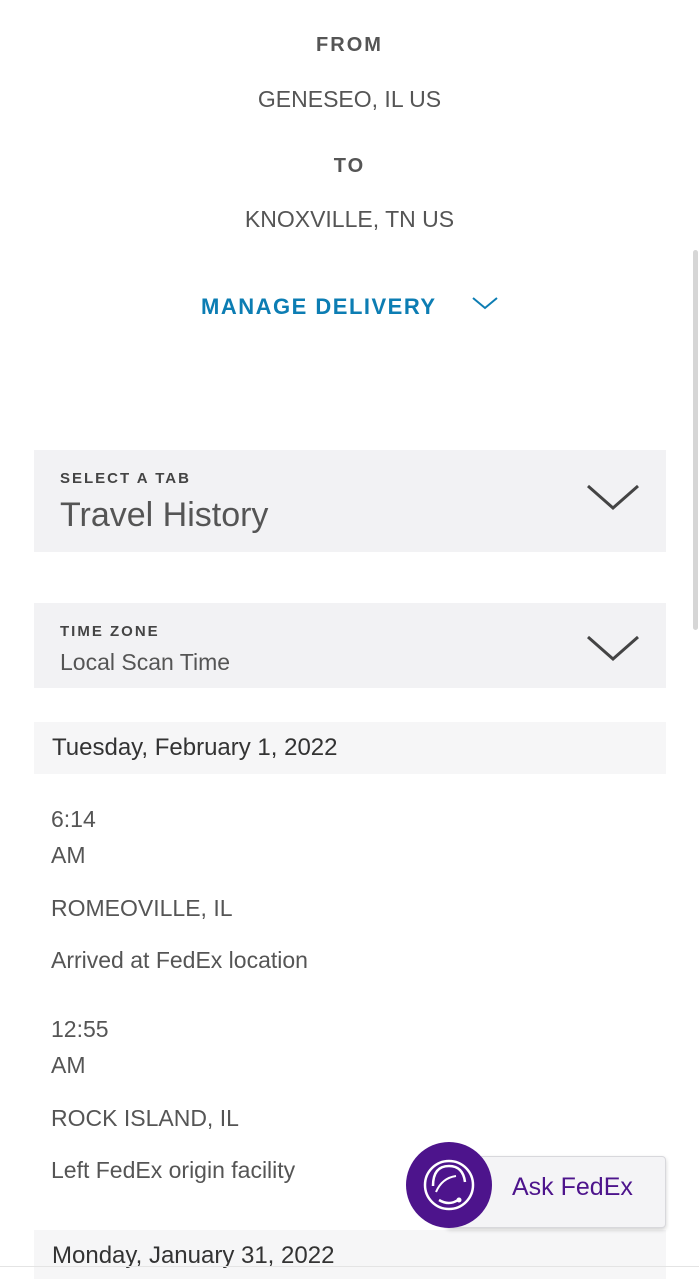 The width and height of the screenshot is (699, 1279). I want to click on tab-select-value: Travel History, so click(164, 515).